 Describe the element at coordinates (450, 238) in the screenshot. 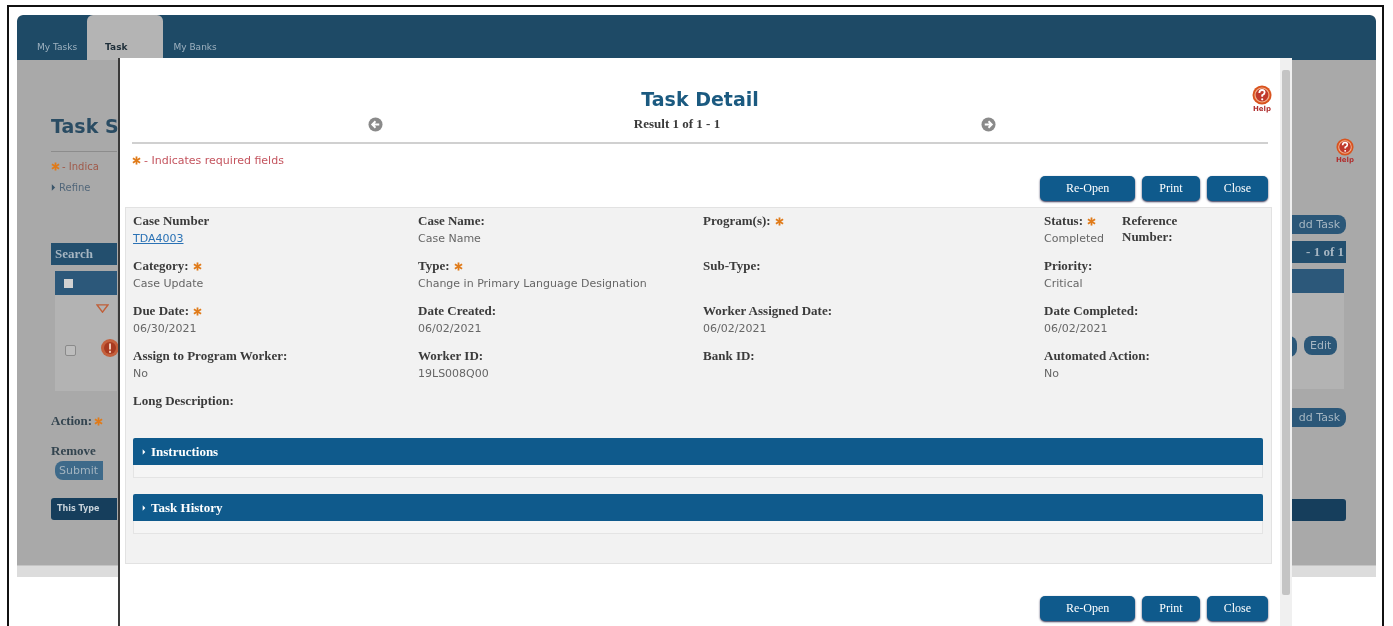

I see `field-value: Case Name` at that location.